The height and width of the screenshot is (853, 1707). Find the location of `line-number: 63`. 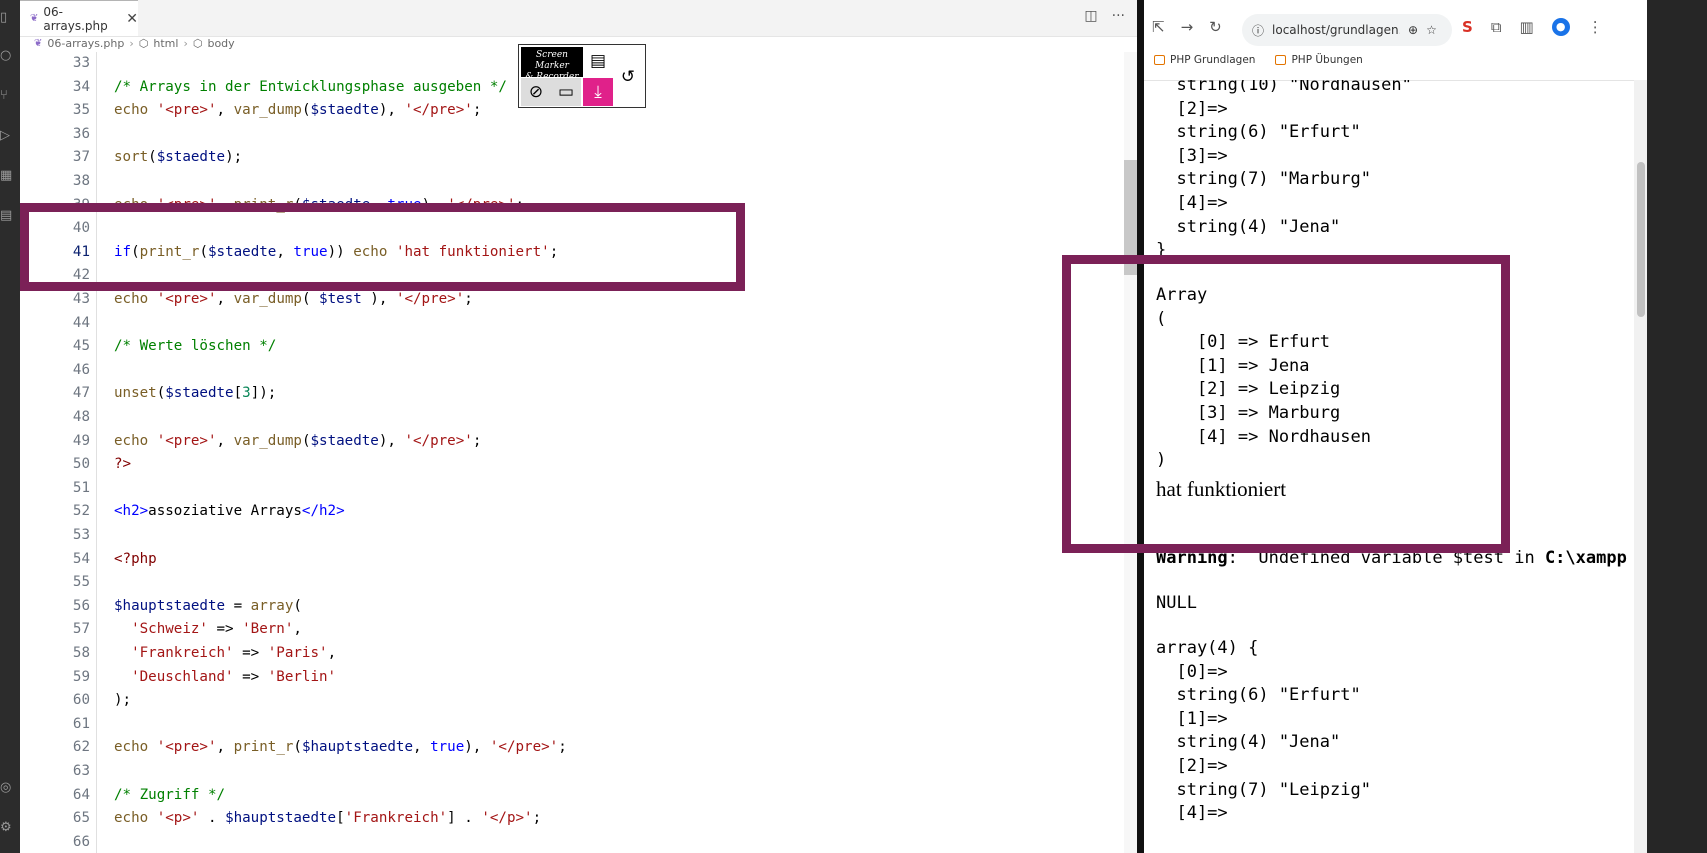

line-number: 63 is located at coordinates (81, 771).